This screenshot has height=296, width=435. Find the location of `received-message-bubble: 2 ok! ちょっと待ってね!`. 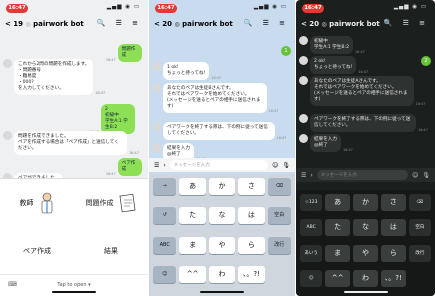

received-message-bubble: 2 ok! ちょっと待ってね! is located at coordinates (333, 65).